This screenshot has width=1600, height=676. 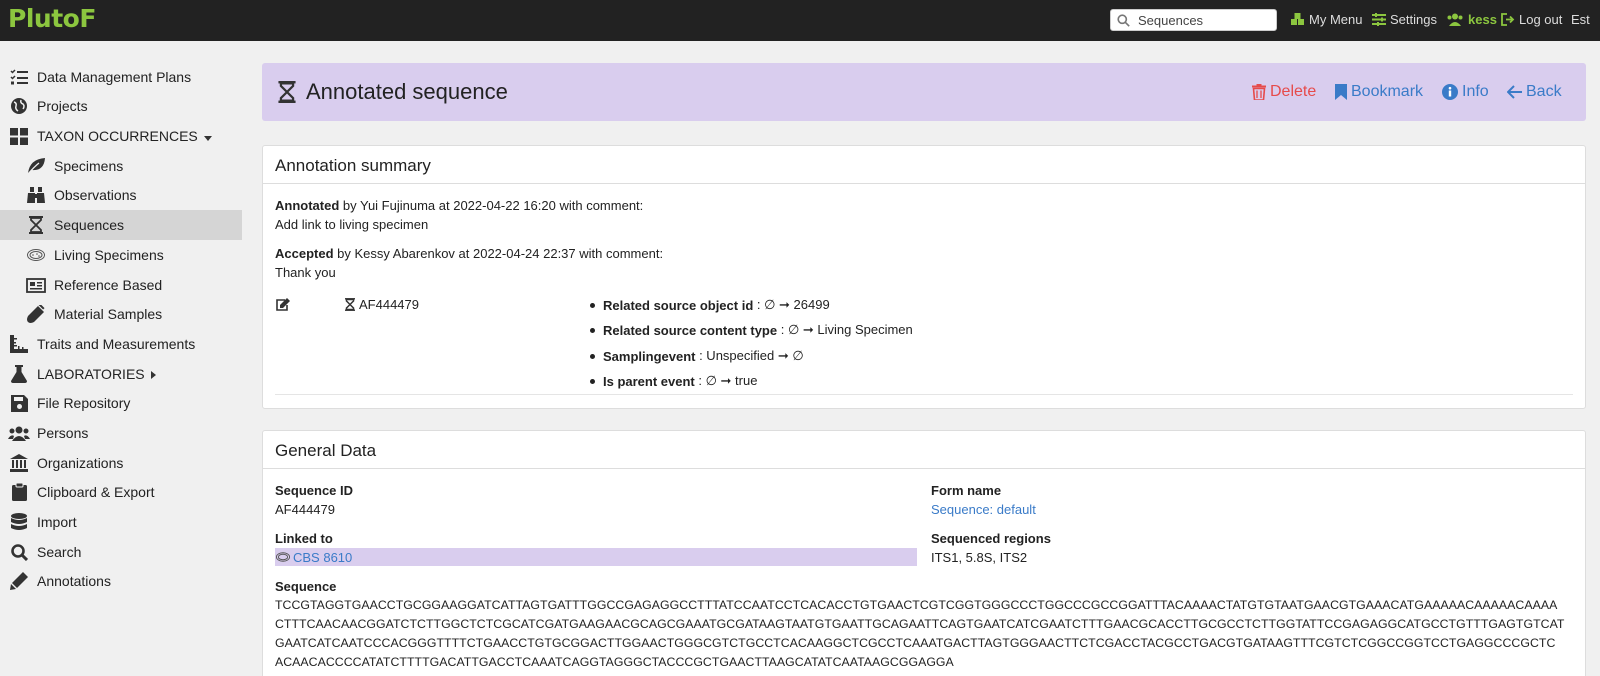 What do you see at coordinates (52, 18) in the screenshot?
I see `plutof-logo: PlutoF` at bounding box center [52, 18].